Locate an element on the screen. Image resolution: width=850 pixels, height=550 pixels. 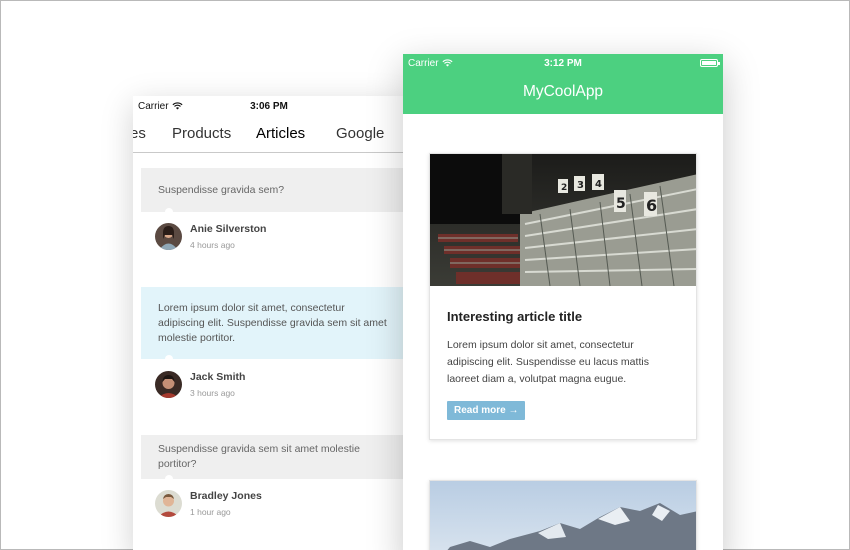
question-bubble: Suspendisse gravida sem? is located at coordinates (273, 192).